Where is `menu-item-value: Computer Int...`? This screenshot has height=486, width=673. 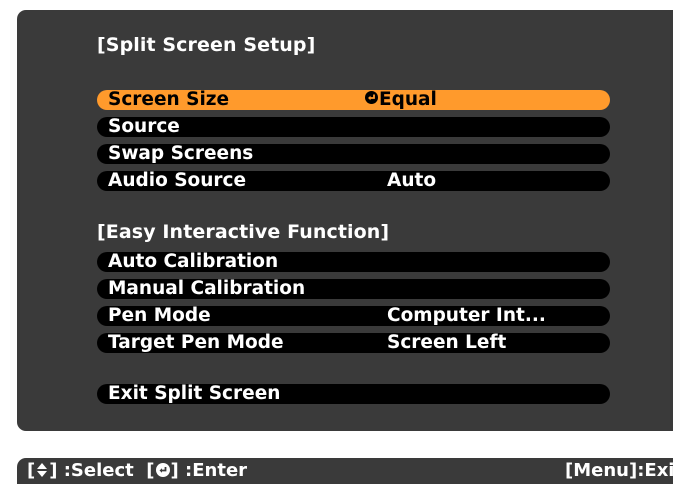 menu-item-value: Computer Int... is located at coordinates (466, 315).